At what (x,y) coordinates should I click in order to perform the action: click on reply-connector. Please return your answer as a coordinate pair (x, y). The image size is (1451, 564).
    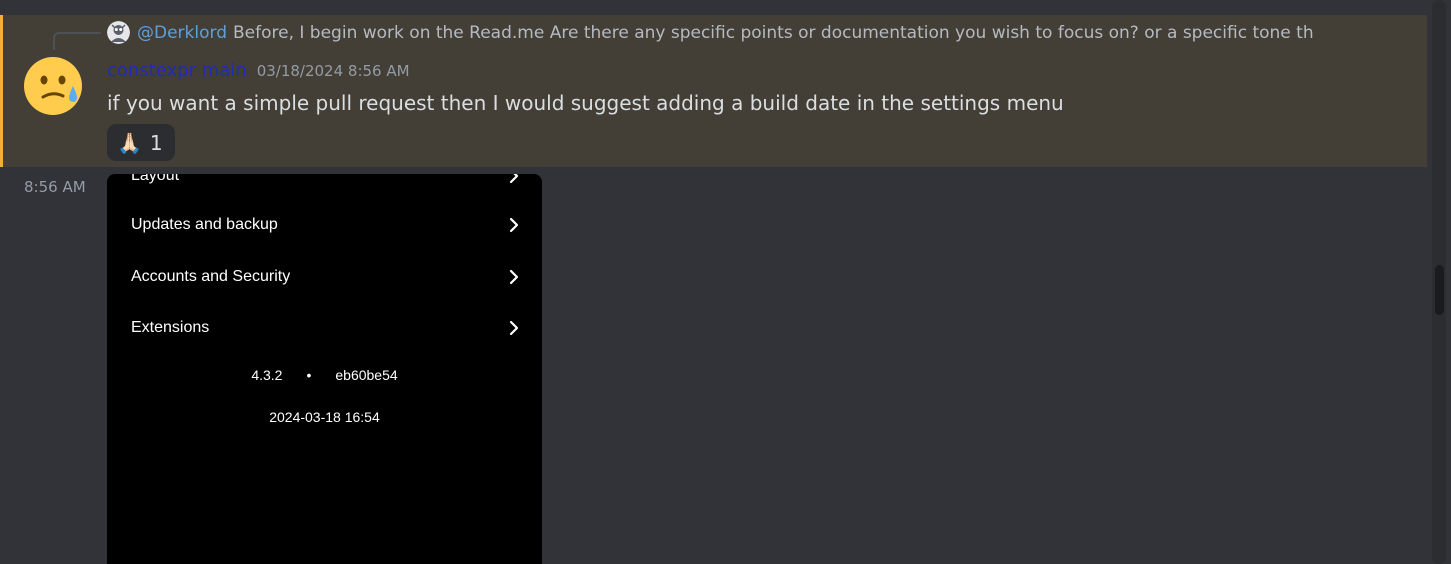
    Looking at the image, I should click on (77, 41).